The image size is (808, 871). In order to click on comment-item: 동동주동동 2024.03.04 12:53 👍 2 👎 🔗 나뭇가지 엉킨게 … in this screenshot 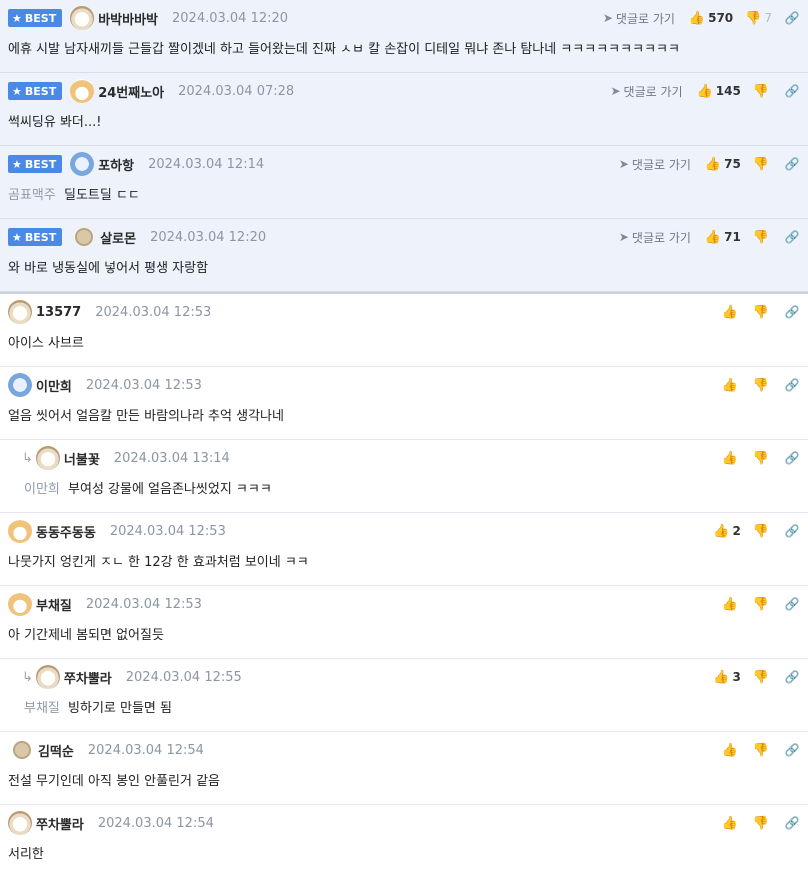, I will do `click(404, 549)`.